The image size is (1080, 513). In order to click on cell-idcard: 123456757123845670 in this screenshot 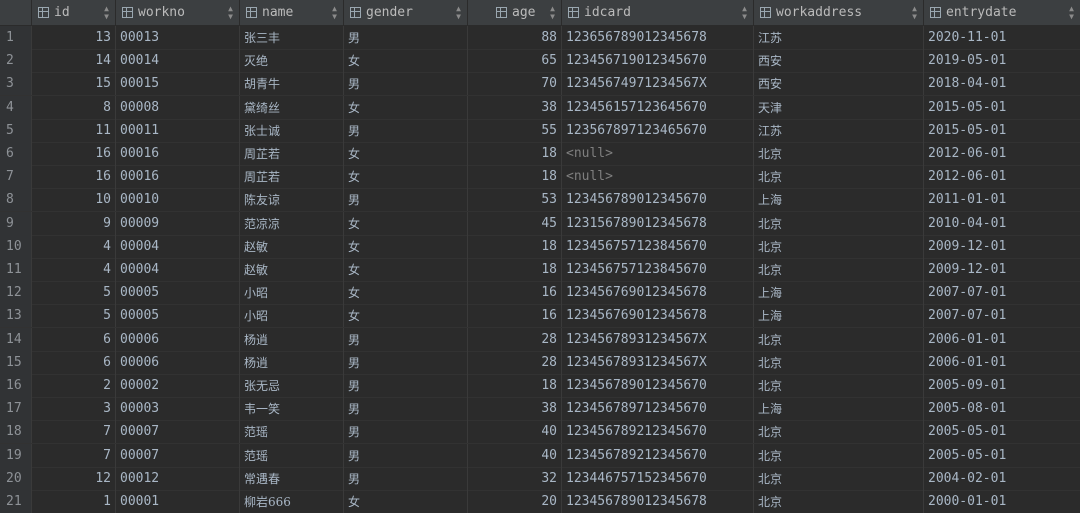, I will do `click(658, 246)`.